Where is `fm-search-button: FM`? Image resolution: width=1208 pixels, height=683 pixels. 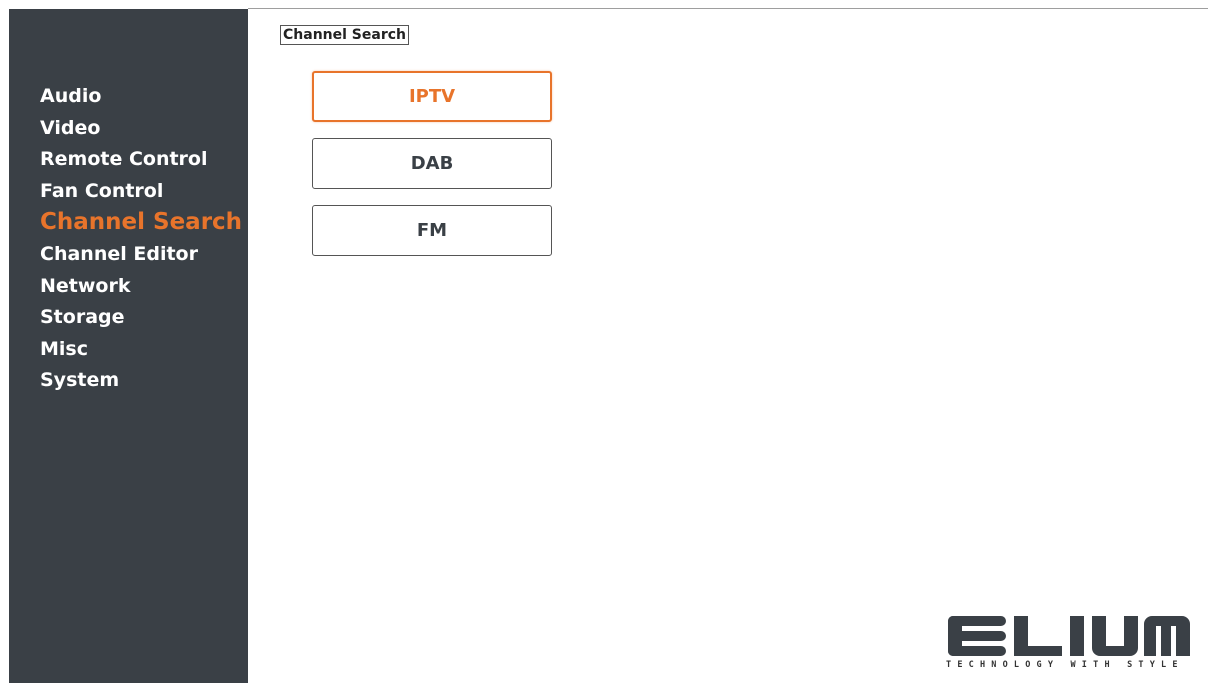
fm-search-button: FM is located at coordinates (432, 230).